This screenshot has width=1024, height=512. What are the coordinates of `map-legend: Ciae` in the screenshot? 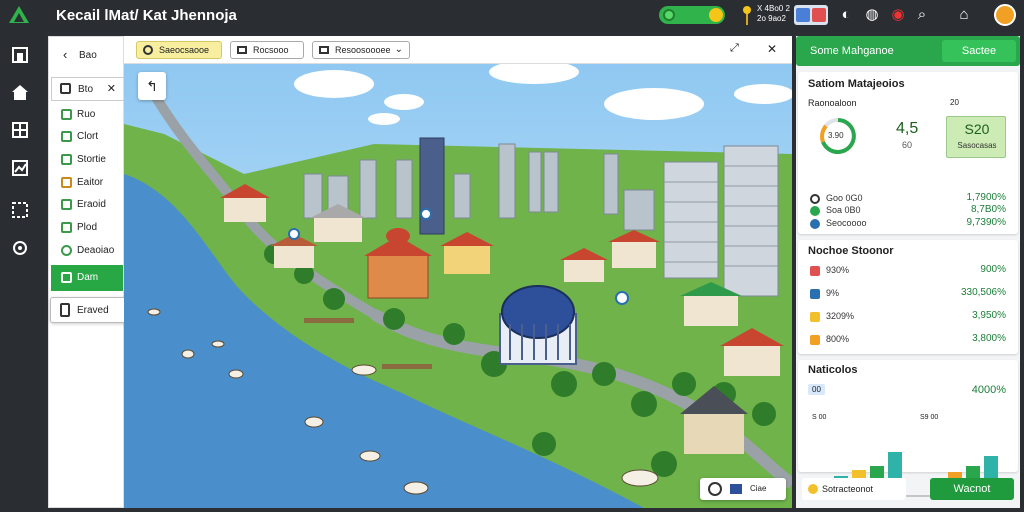 It's located at (743, 489).